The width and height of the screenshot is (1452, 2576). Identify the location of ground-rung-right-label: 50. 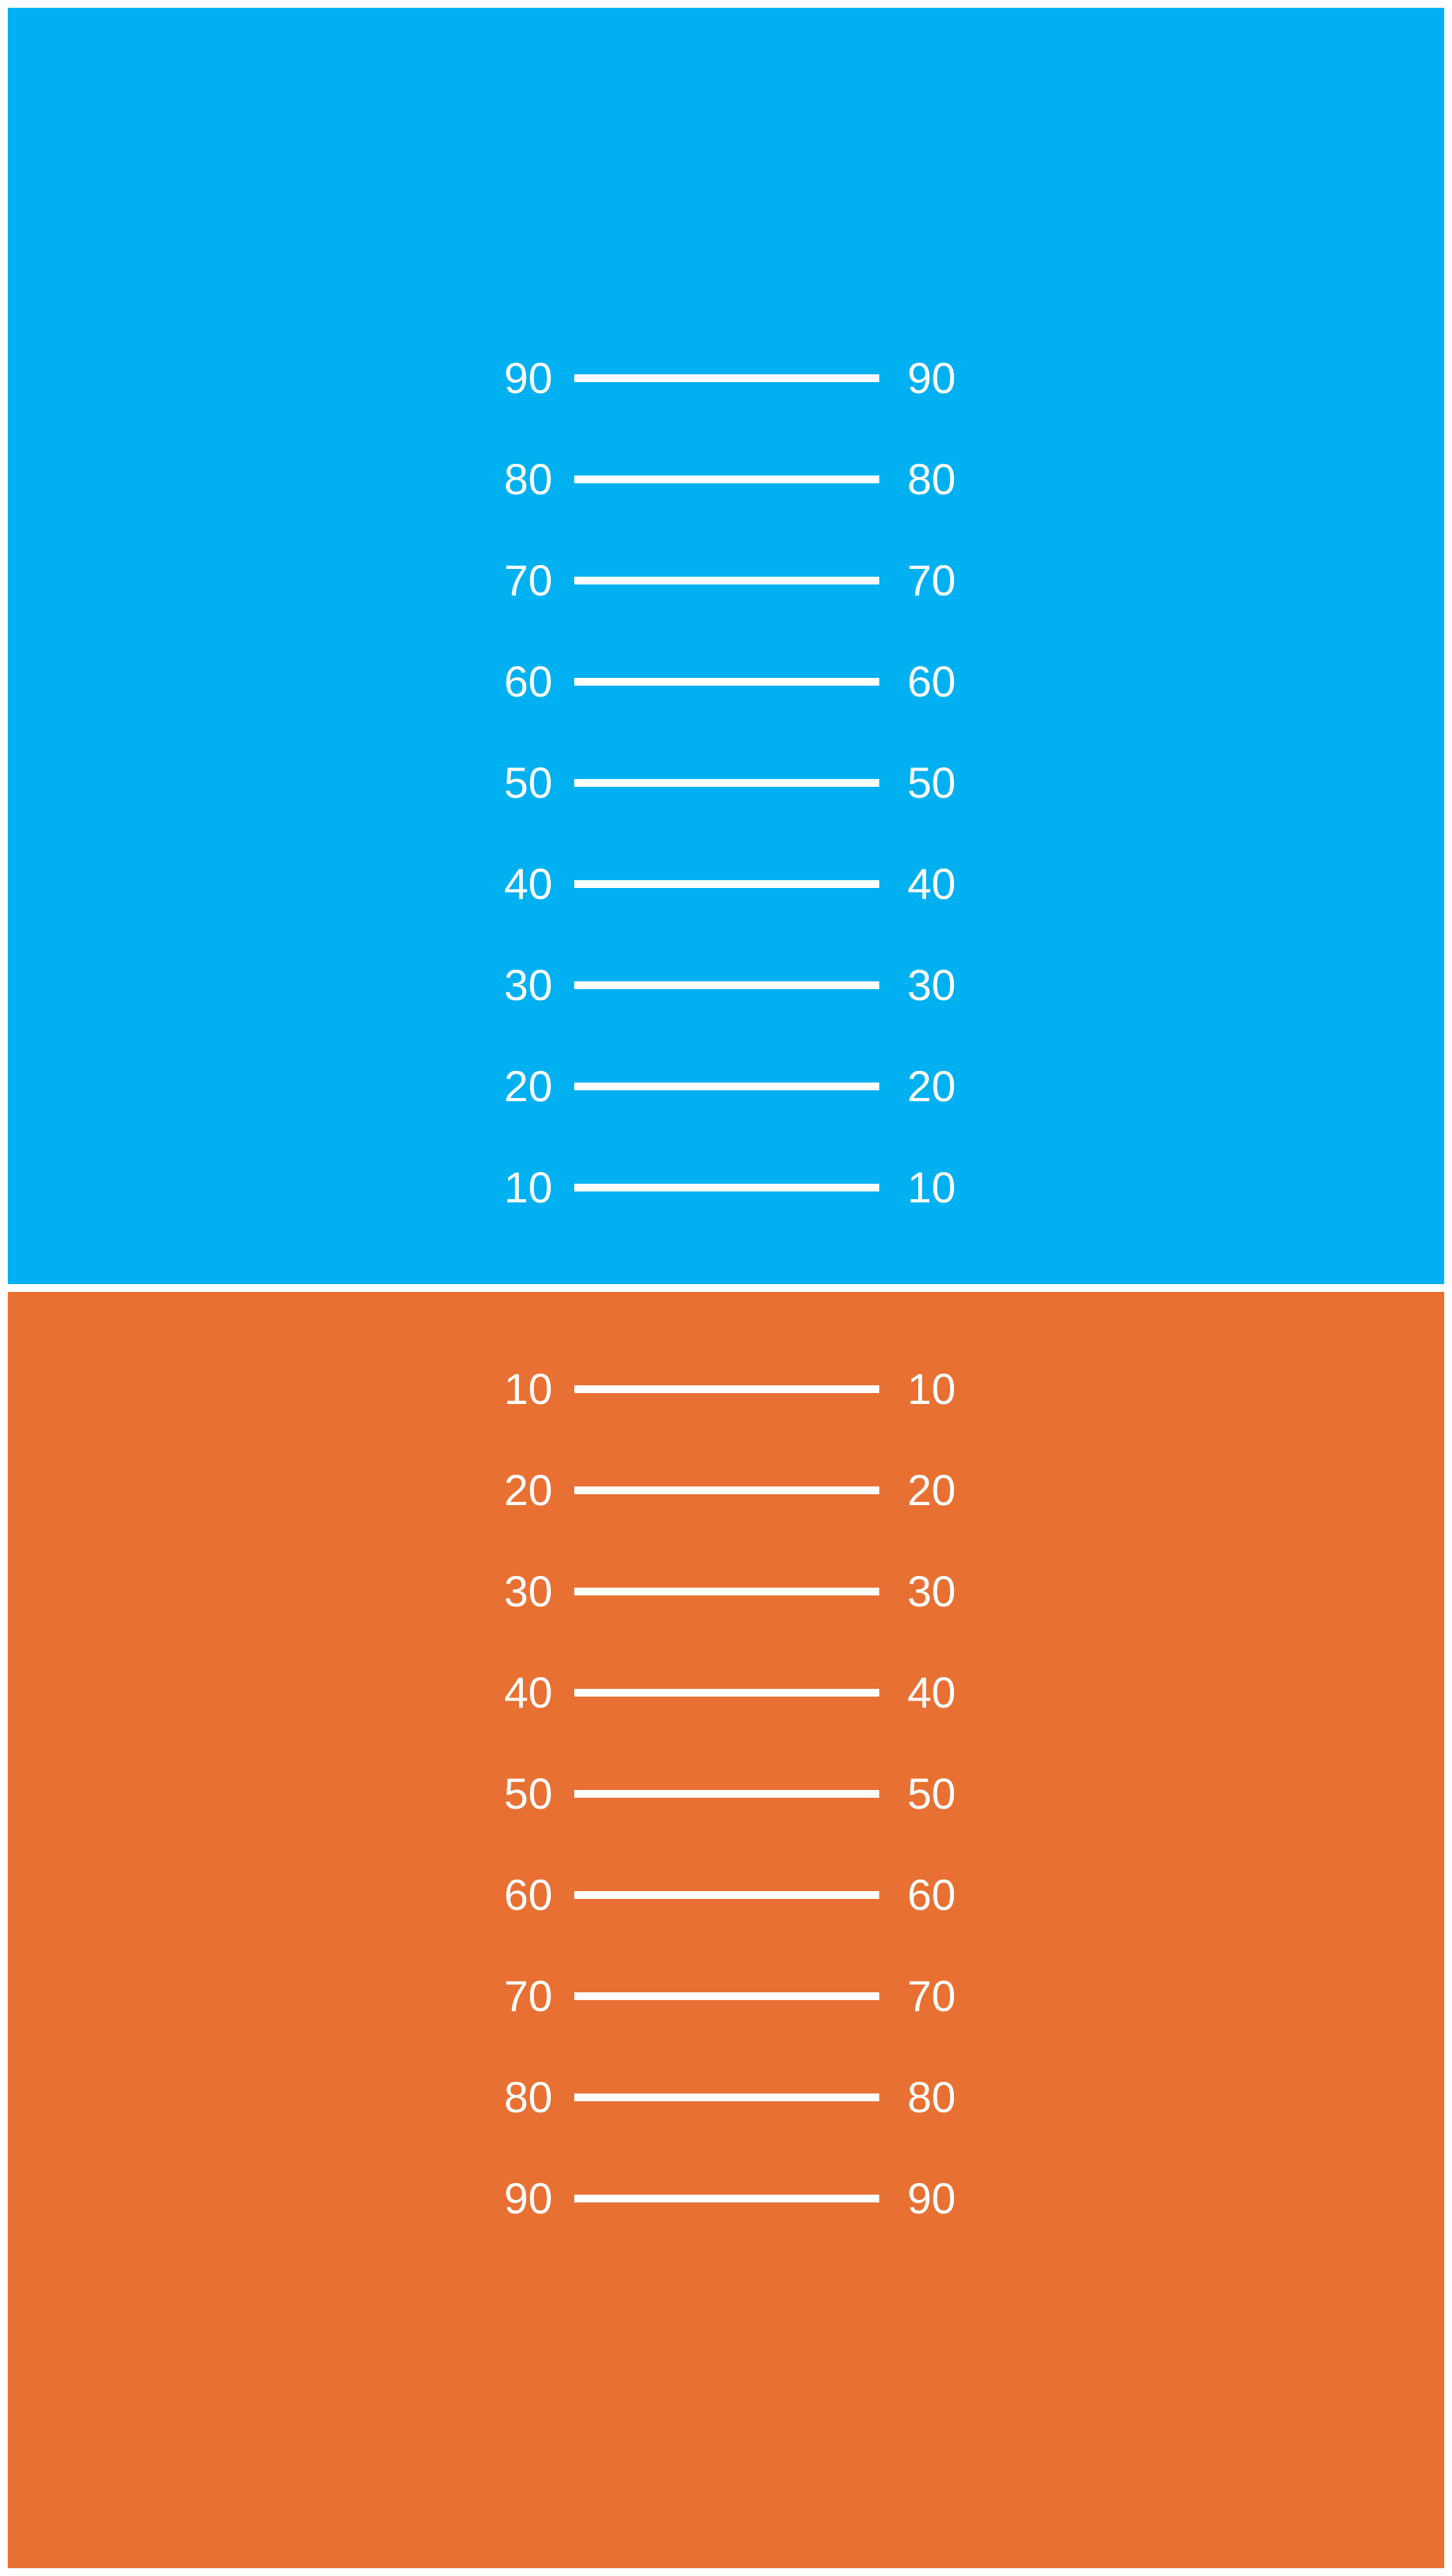
(931, 1794).